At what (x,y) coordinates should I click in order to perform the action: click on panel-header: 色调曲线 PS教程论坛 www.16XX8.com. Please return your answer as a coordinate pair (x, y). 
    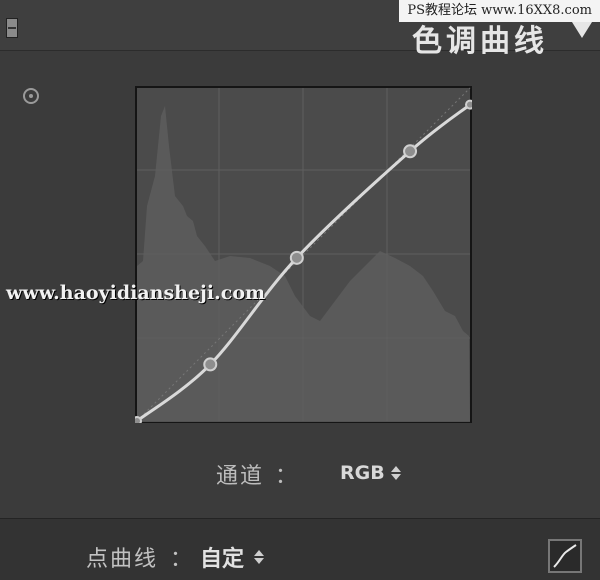
    Looking at the image, I should click on (300, 29).